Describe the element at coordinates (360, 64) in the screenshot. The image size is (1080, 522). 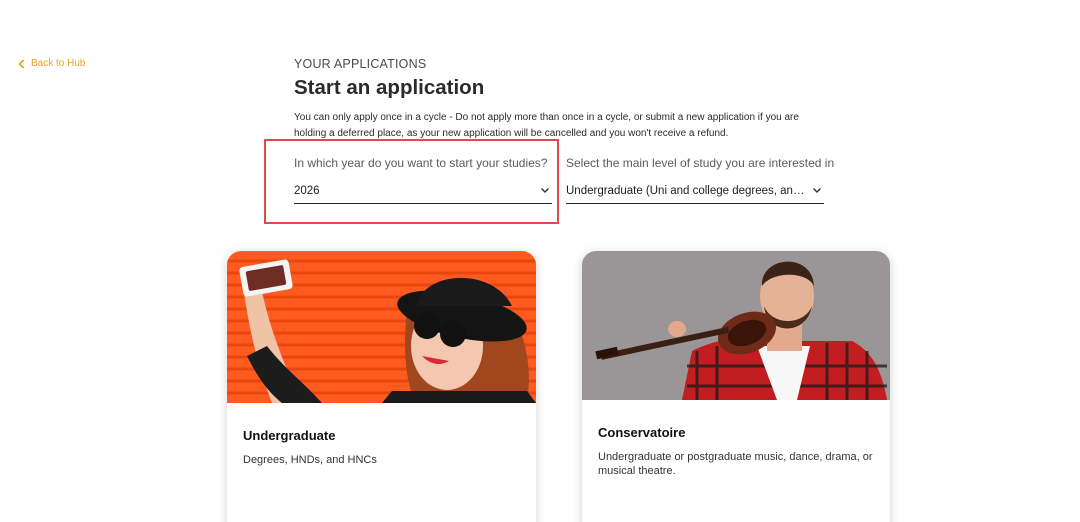
I see `section-eyebrow: YOUR APPLICATIONS` at that location.